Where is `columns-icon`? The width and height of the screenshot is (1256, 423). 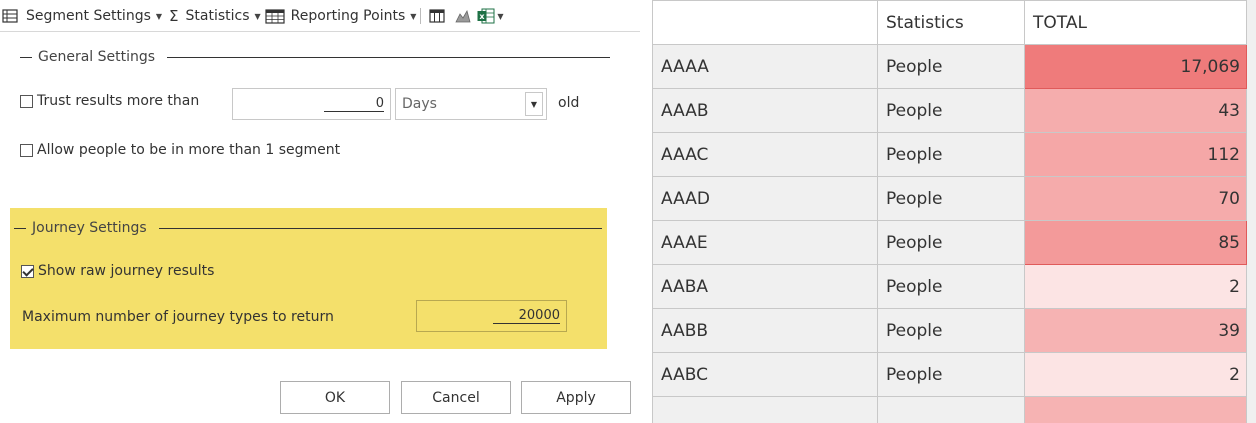 columns-icon is located at coordinates (437, 16).